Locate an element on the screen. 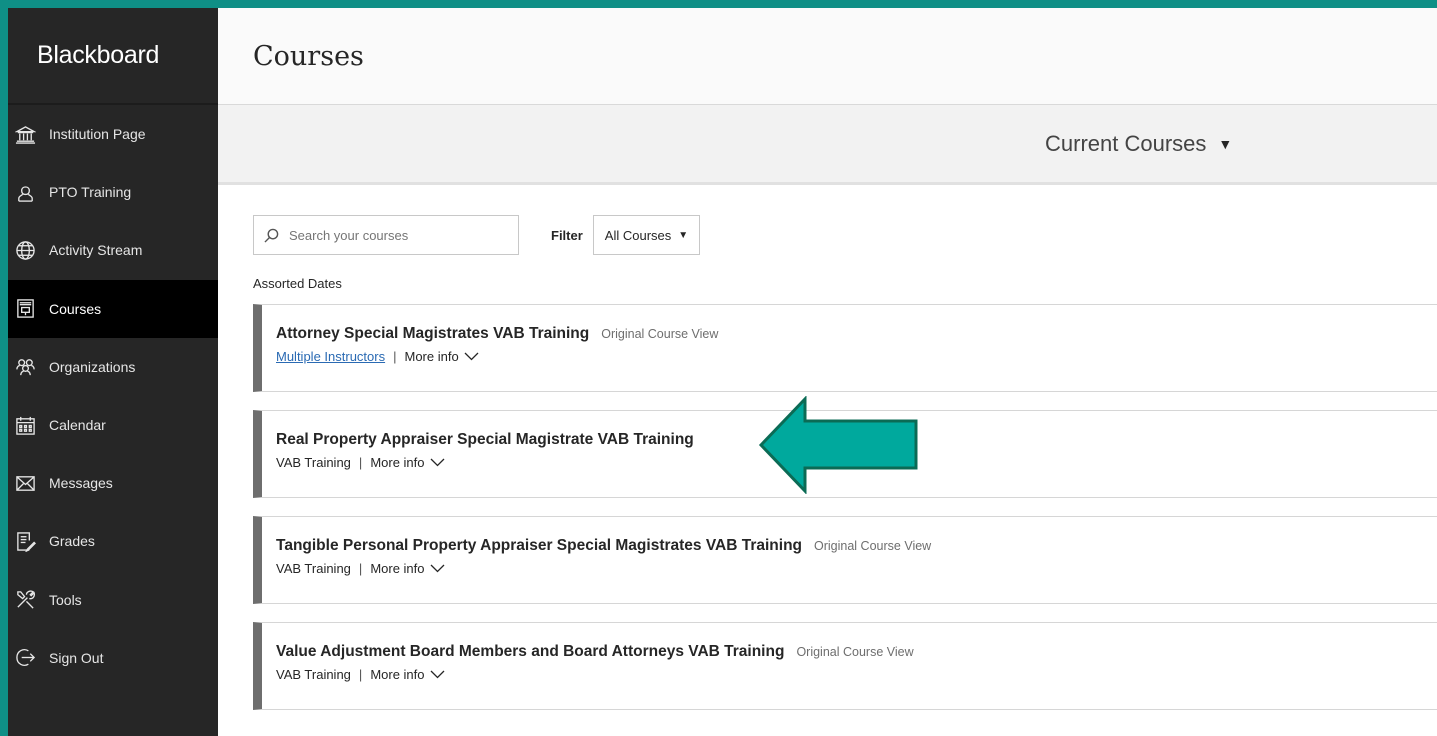 The image size is (1437, 736). search-icon is located at coordinates (271, 235).